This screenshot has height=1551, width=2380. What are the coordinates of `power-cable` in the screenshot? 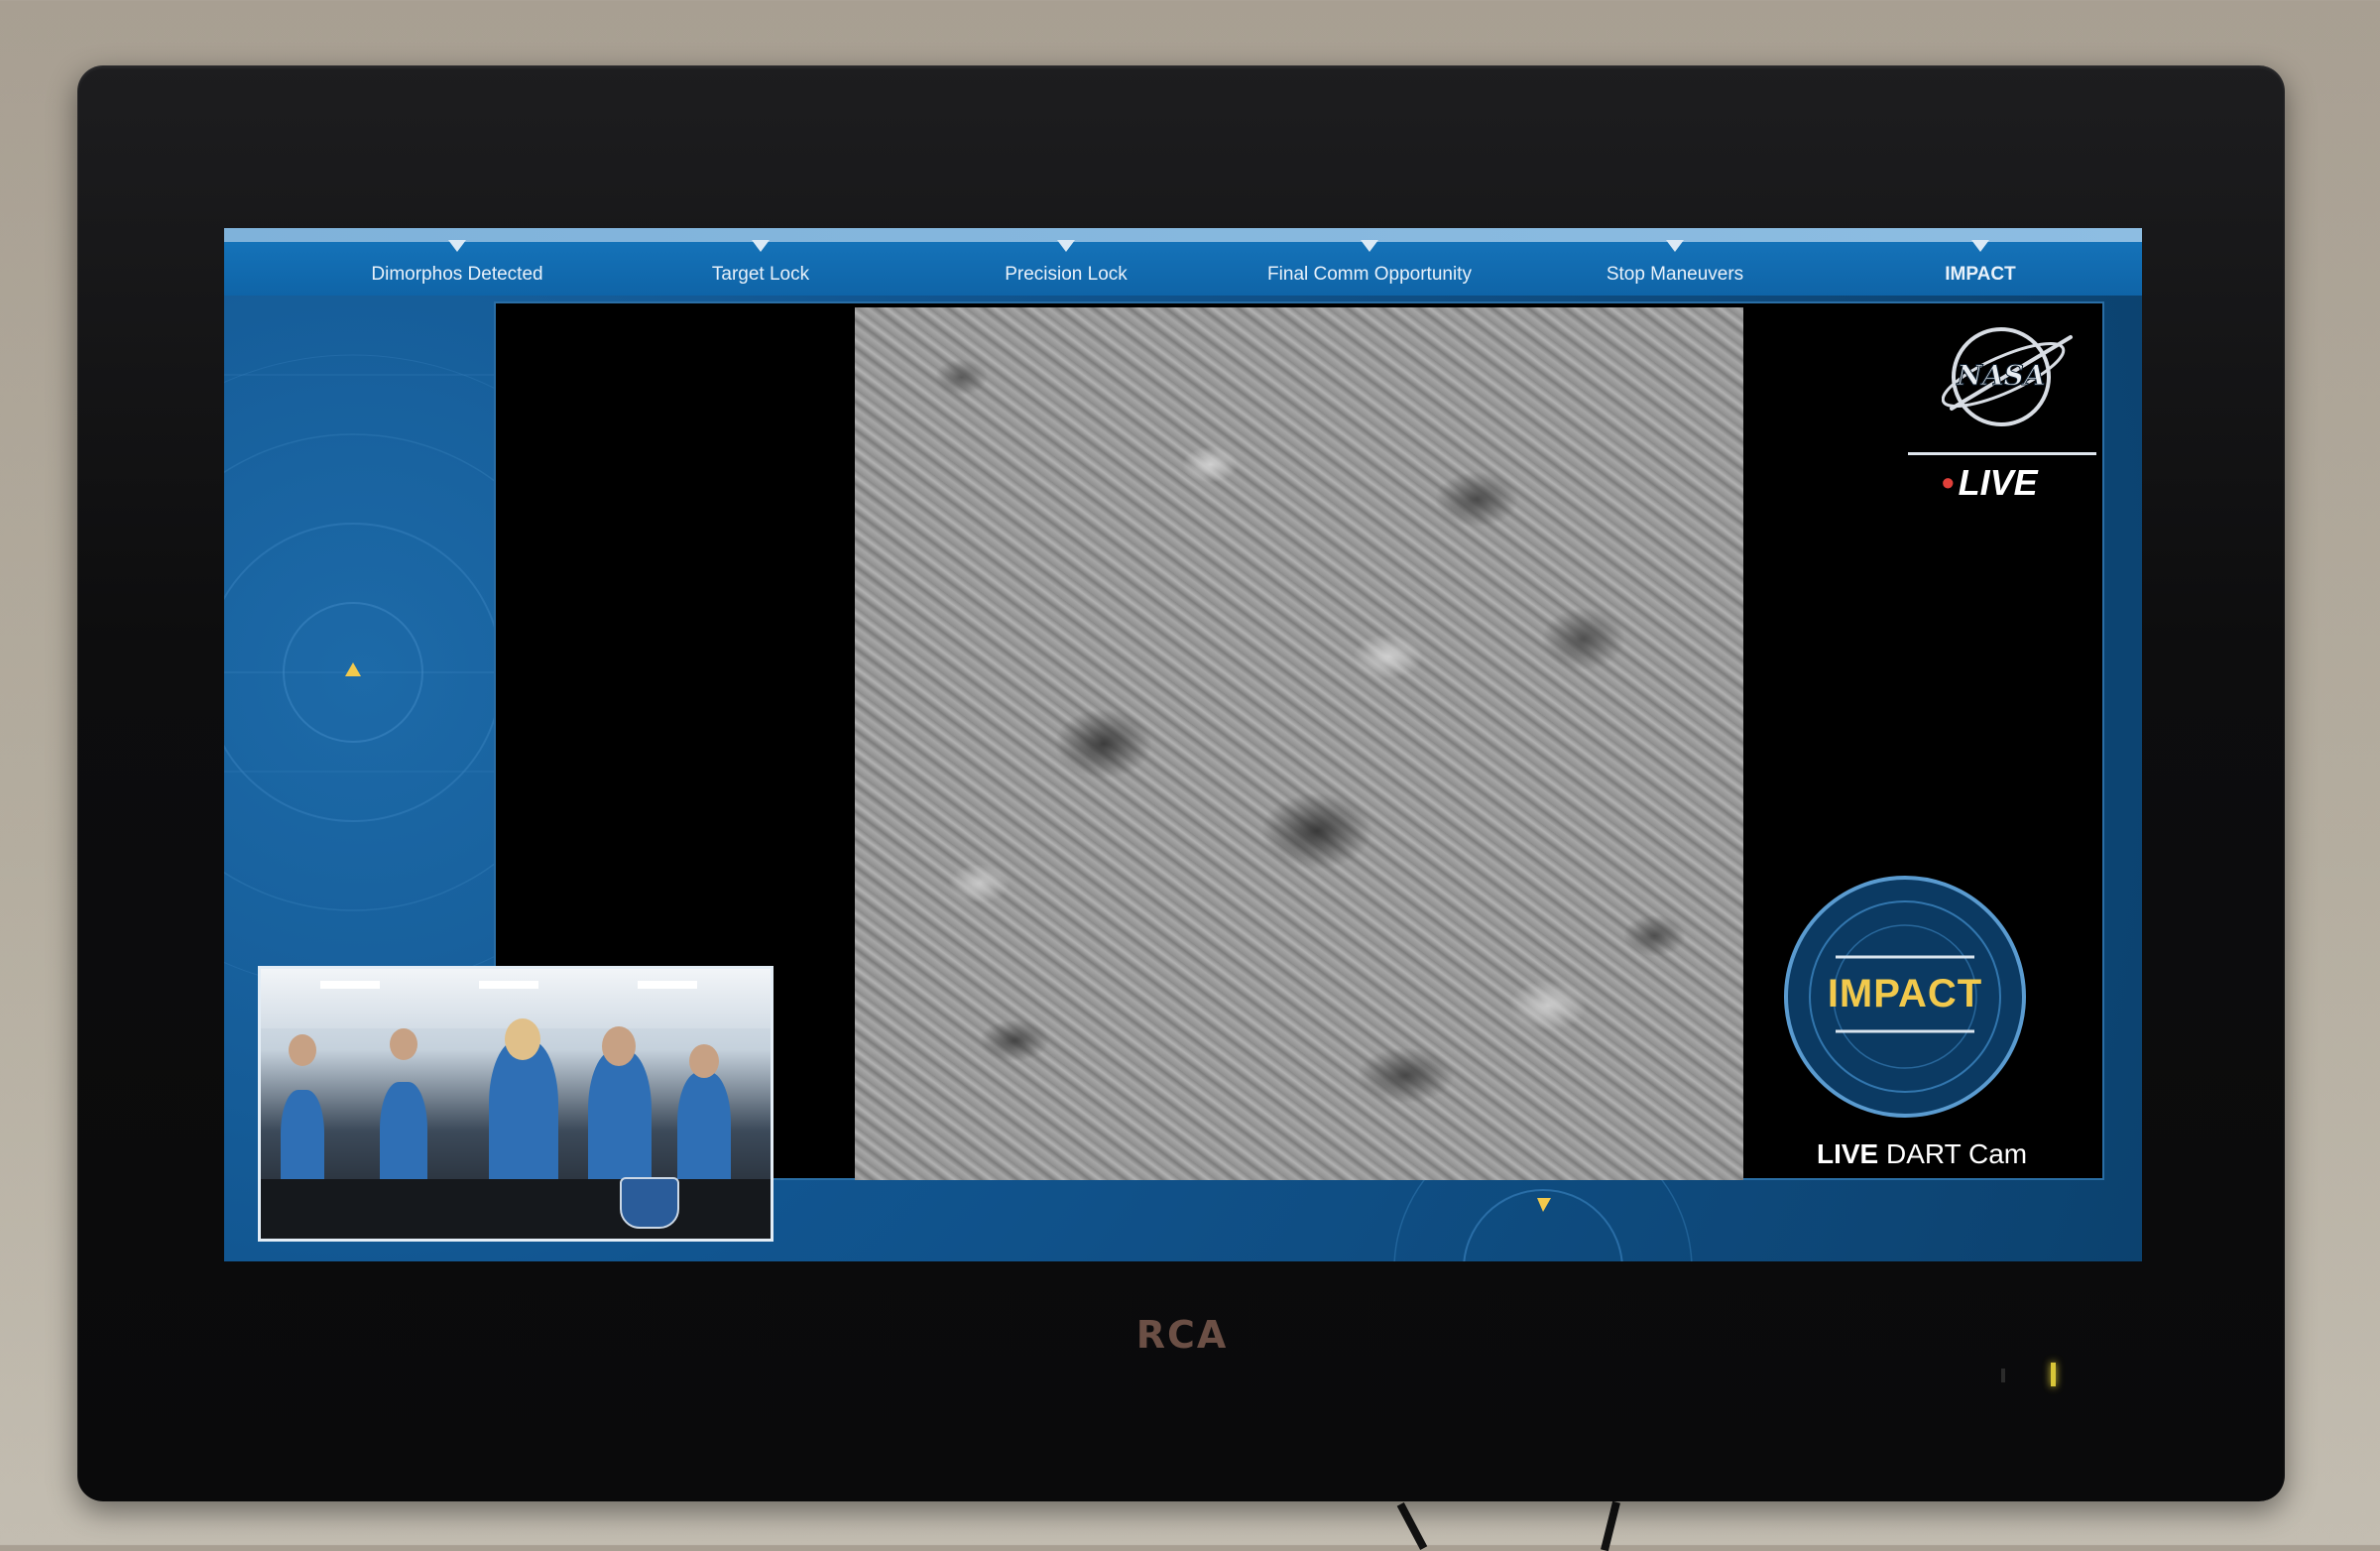 It's located at (1412, 1526).